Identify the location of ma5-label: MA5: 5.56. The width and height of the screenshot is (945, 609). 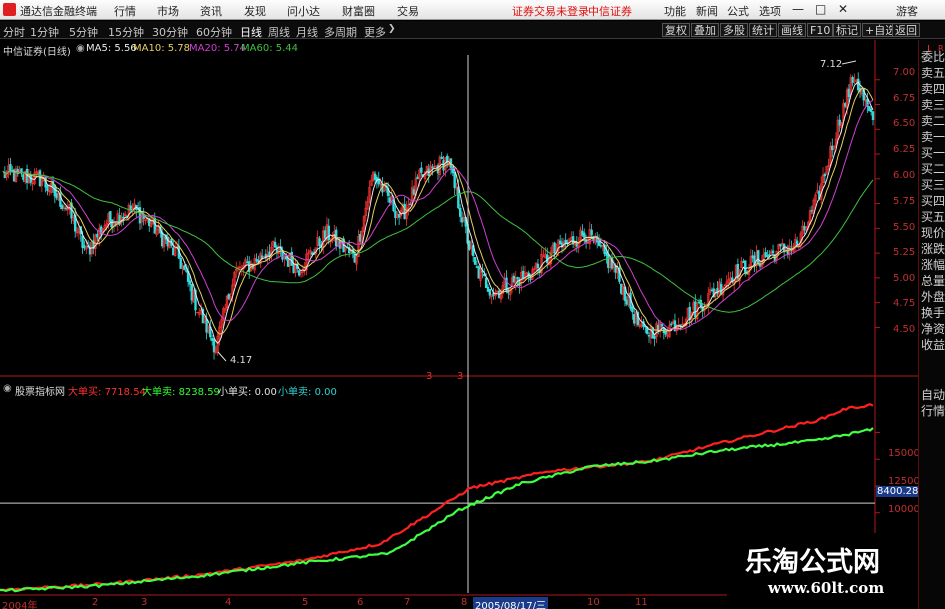
(111, 48).